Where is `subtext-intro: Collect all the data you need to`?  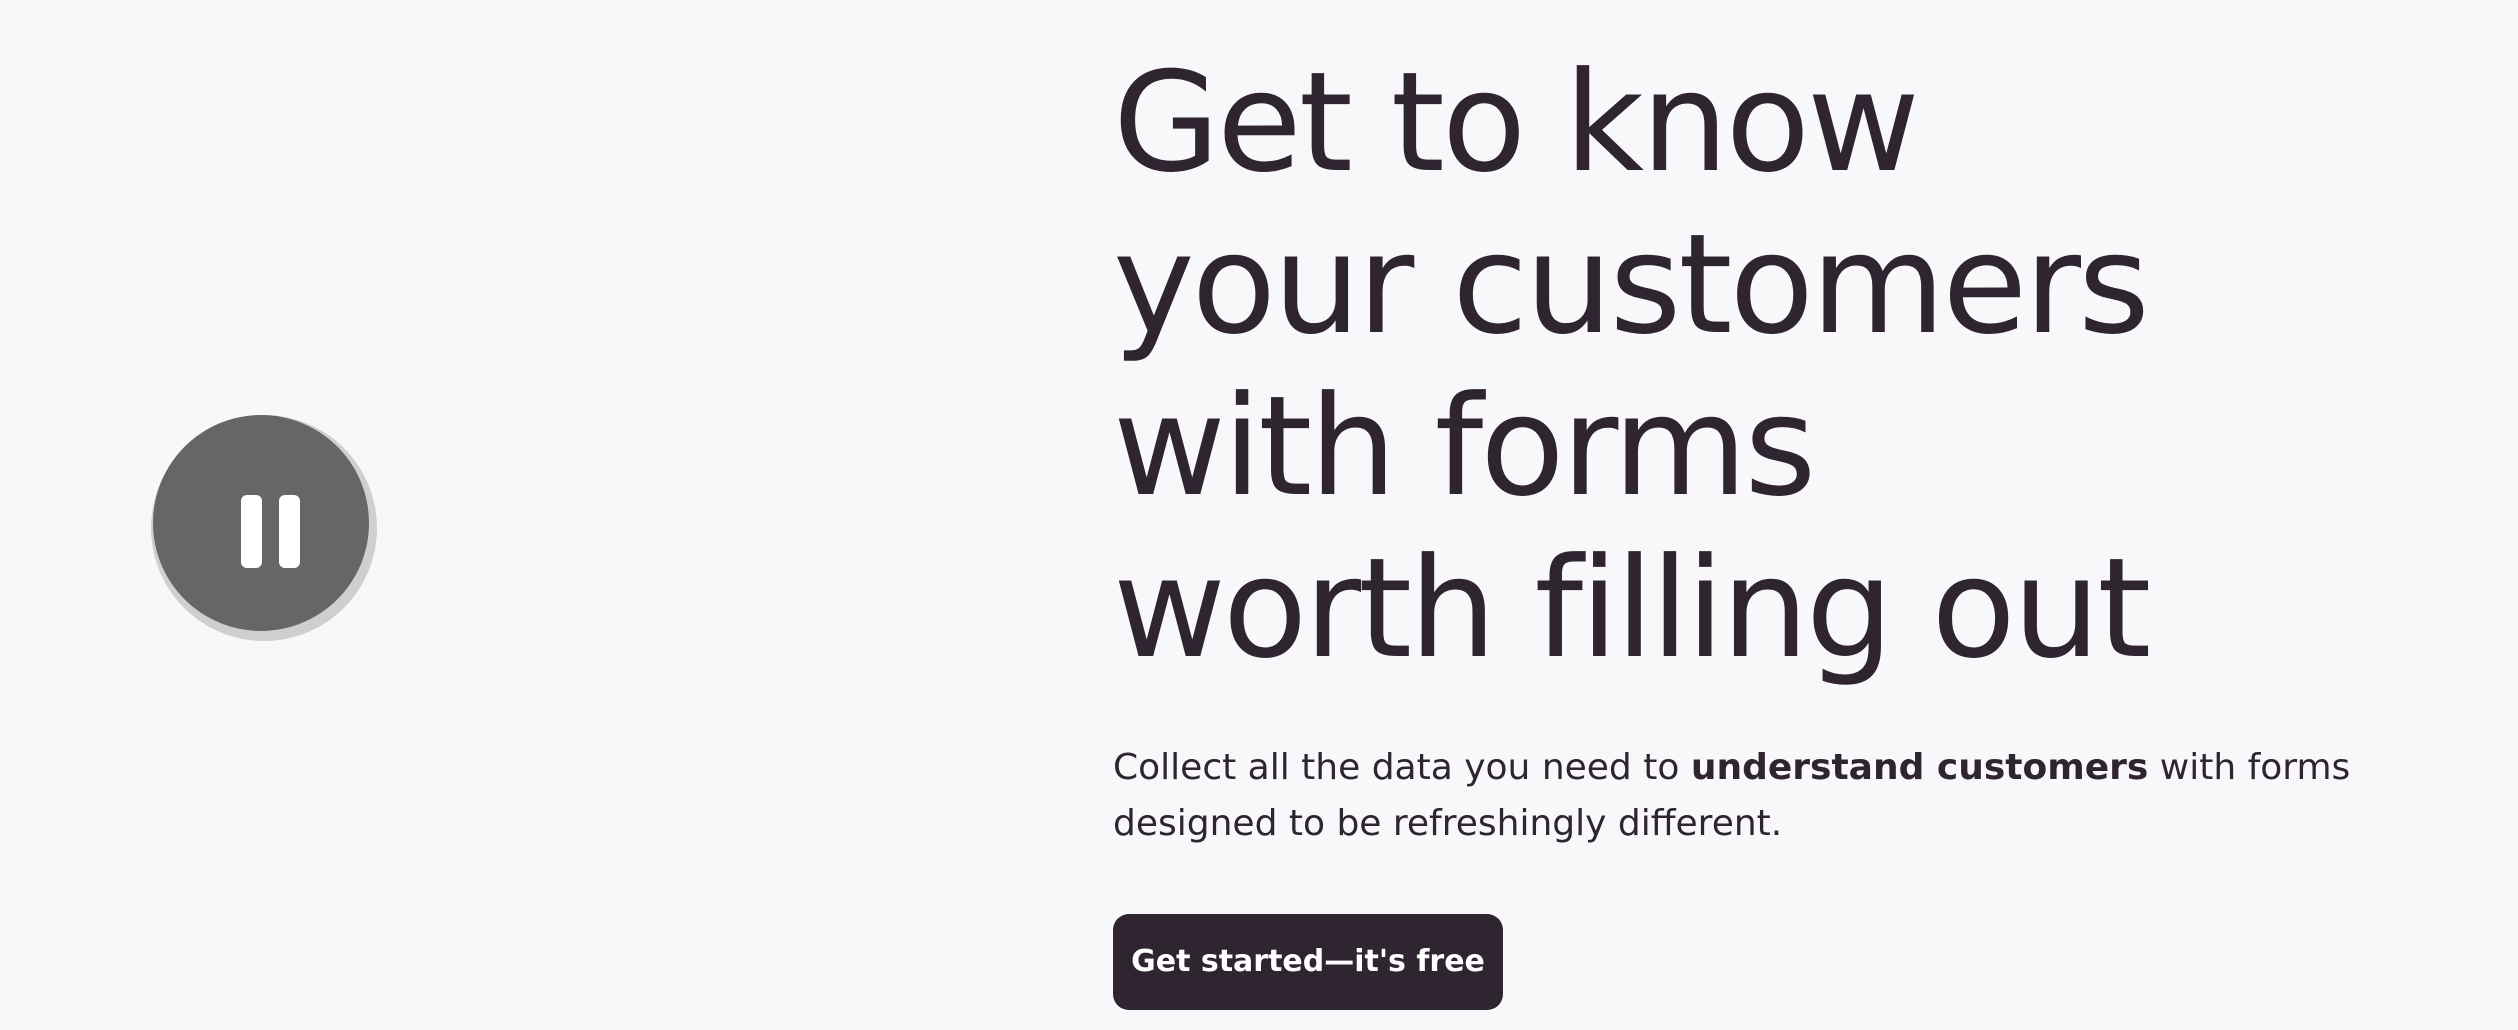 subtext-intro: Collect all the data you need to is located at coordinates (1402, 767).